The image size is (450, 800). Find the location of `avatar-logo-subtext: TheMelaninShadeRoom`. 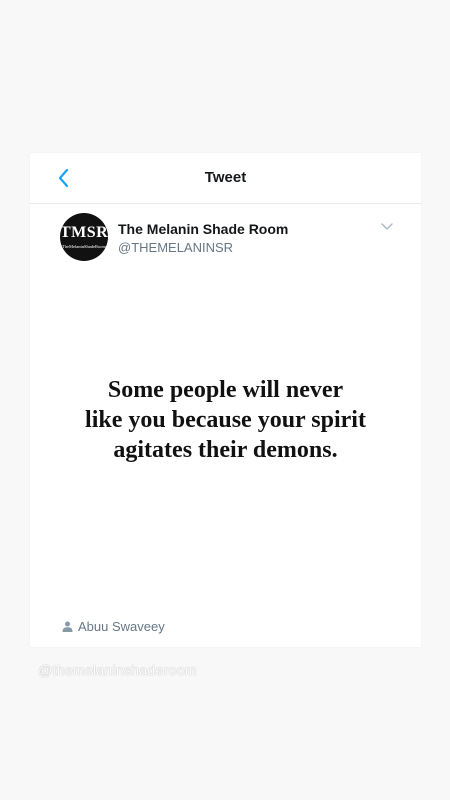

avatar-logo-subtext: TheMelaninShadeRoom is located at coordinates (84, 246).